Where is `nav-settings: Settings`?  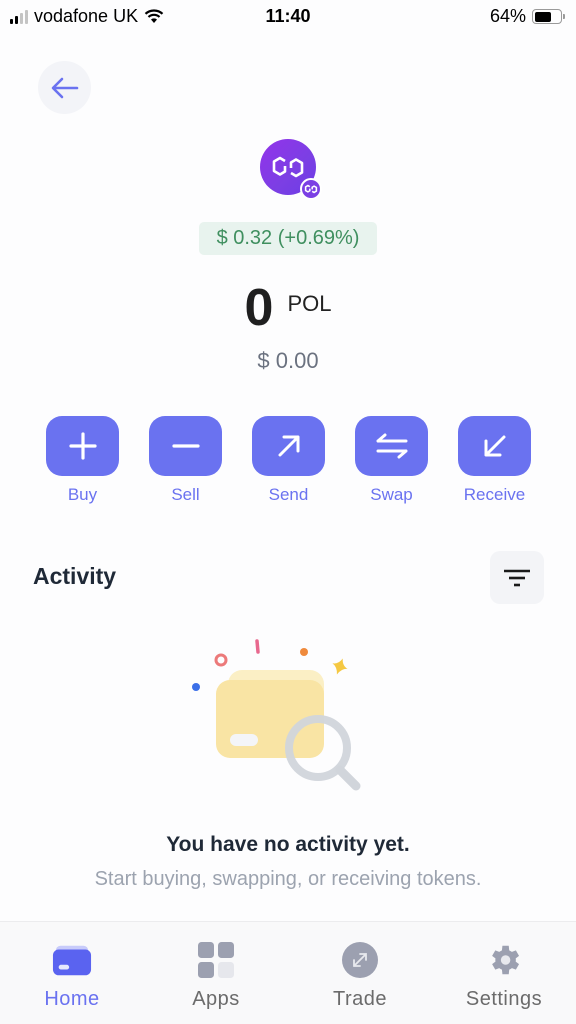
nav-settings: Settings is located at coordinates (504, 973).